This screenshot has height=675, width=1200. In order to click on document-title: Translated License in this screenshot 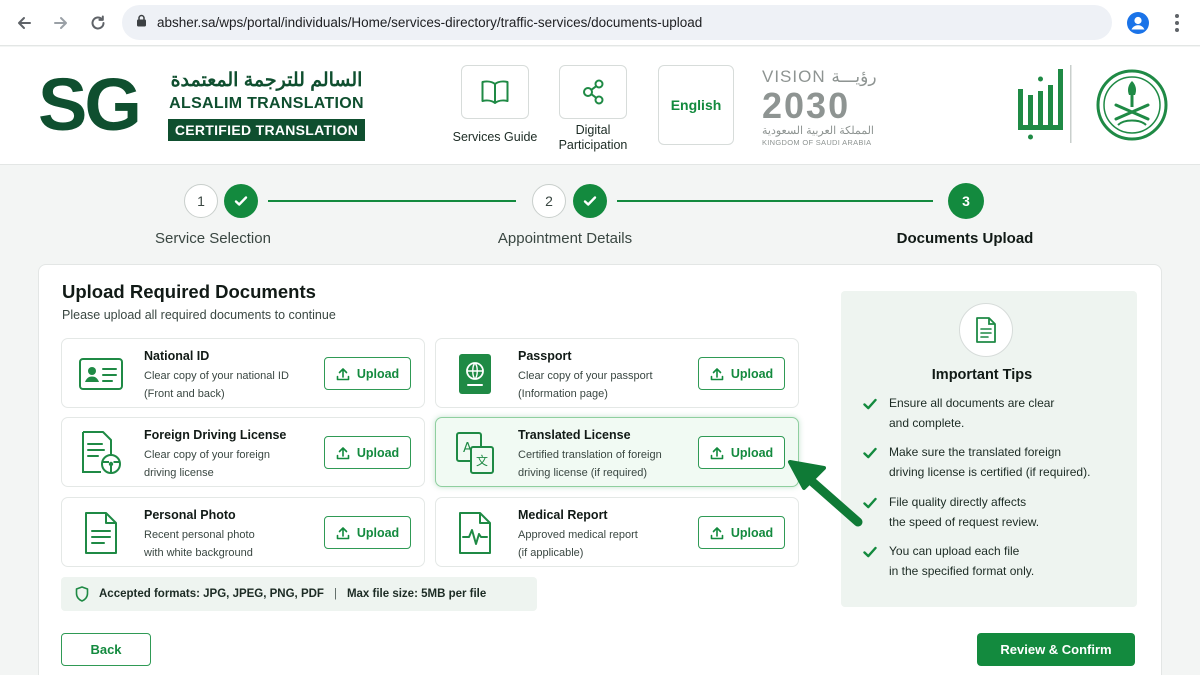, I will do `click(574, 435)`.